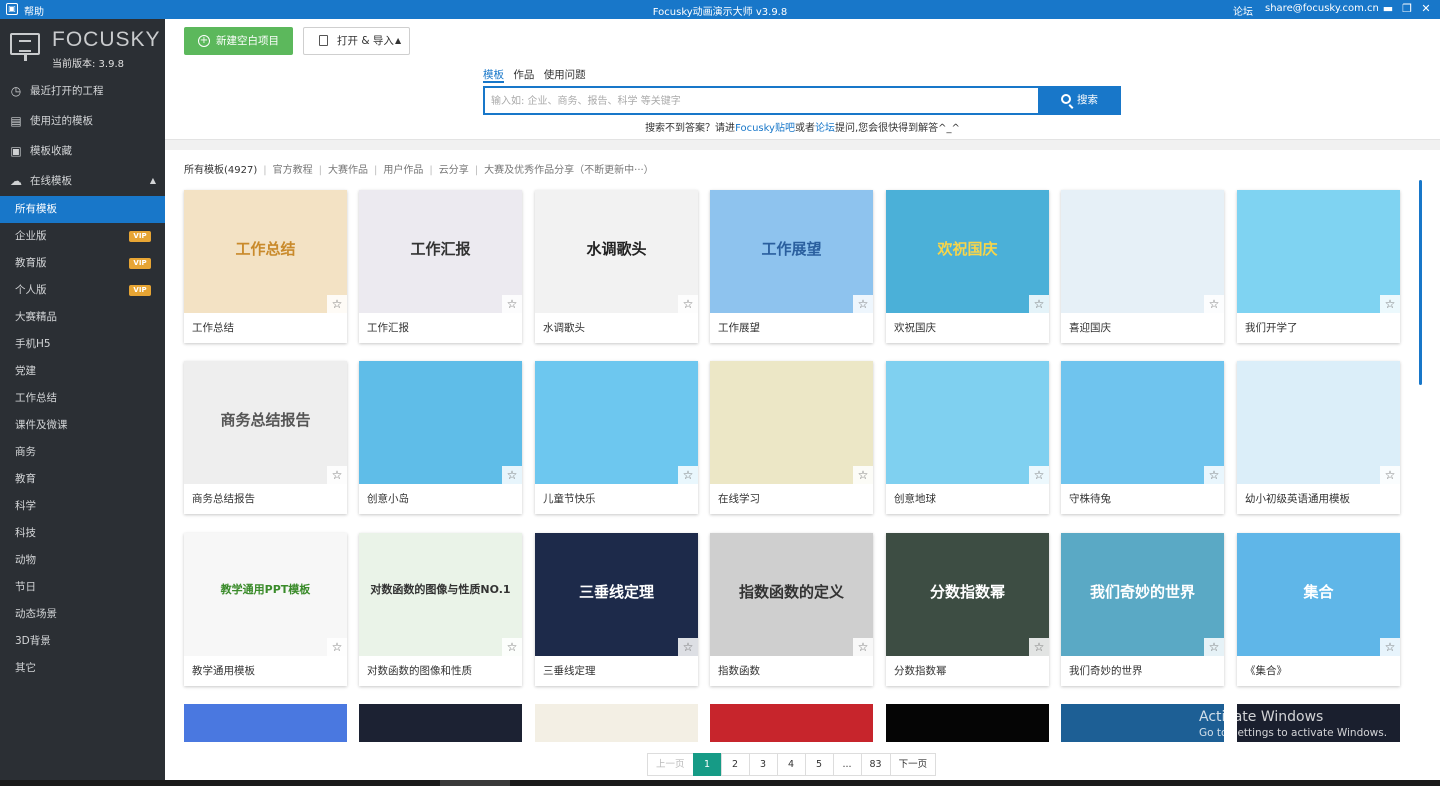 This screenshot has height=786, width=1440. Describe the element at coordinates (403, 170) in the screenshot. I see `category-tab: 用户作品` at that location.